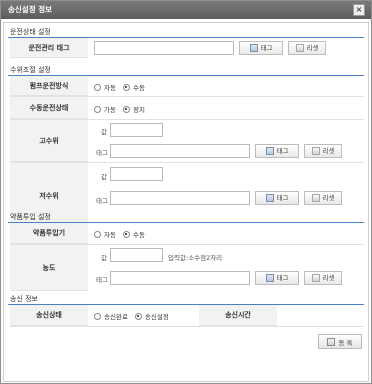 The image size is (372, 384). Describe the element at coordinates (102, 201) in the screenshot. I see `low-tag-label: 태그` at that location.